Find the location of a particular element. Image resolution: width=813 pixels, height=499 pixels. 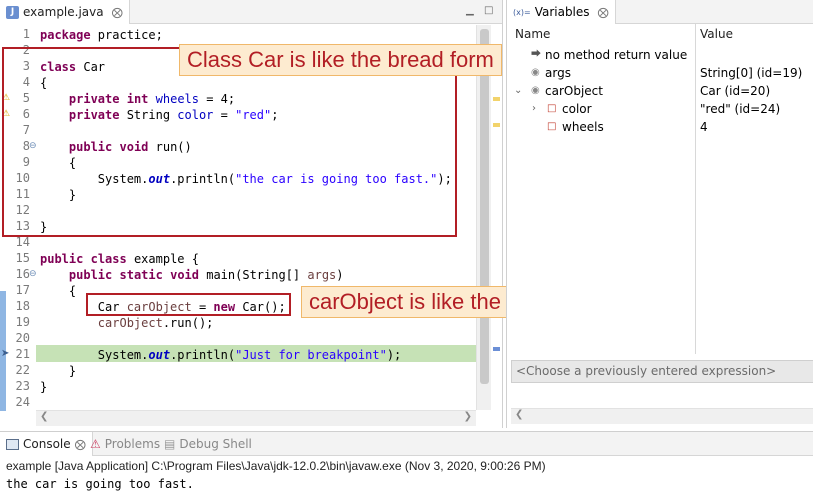

code-static-field: out is located at coordinates (159, 355).